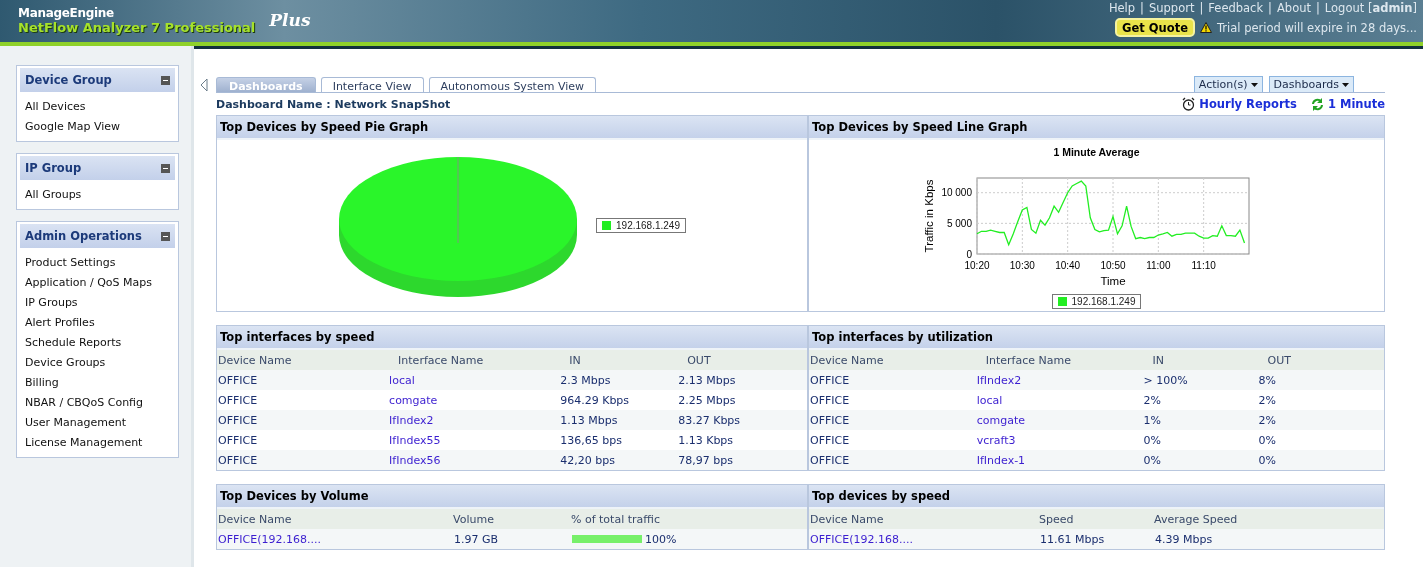 This screenshot has height=568, width=1423. What do you see at coordinates (1112, 281) in the screenshot?
I see `x-axis-title: Time` at bounding box center [1112, 281].